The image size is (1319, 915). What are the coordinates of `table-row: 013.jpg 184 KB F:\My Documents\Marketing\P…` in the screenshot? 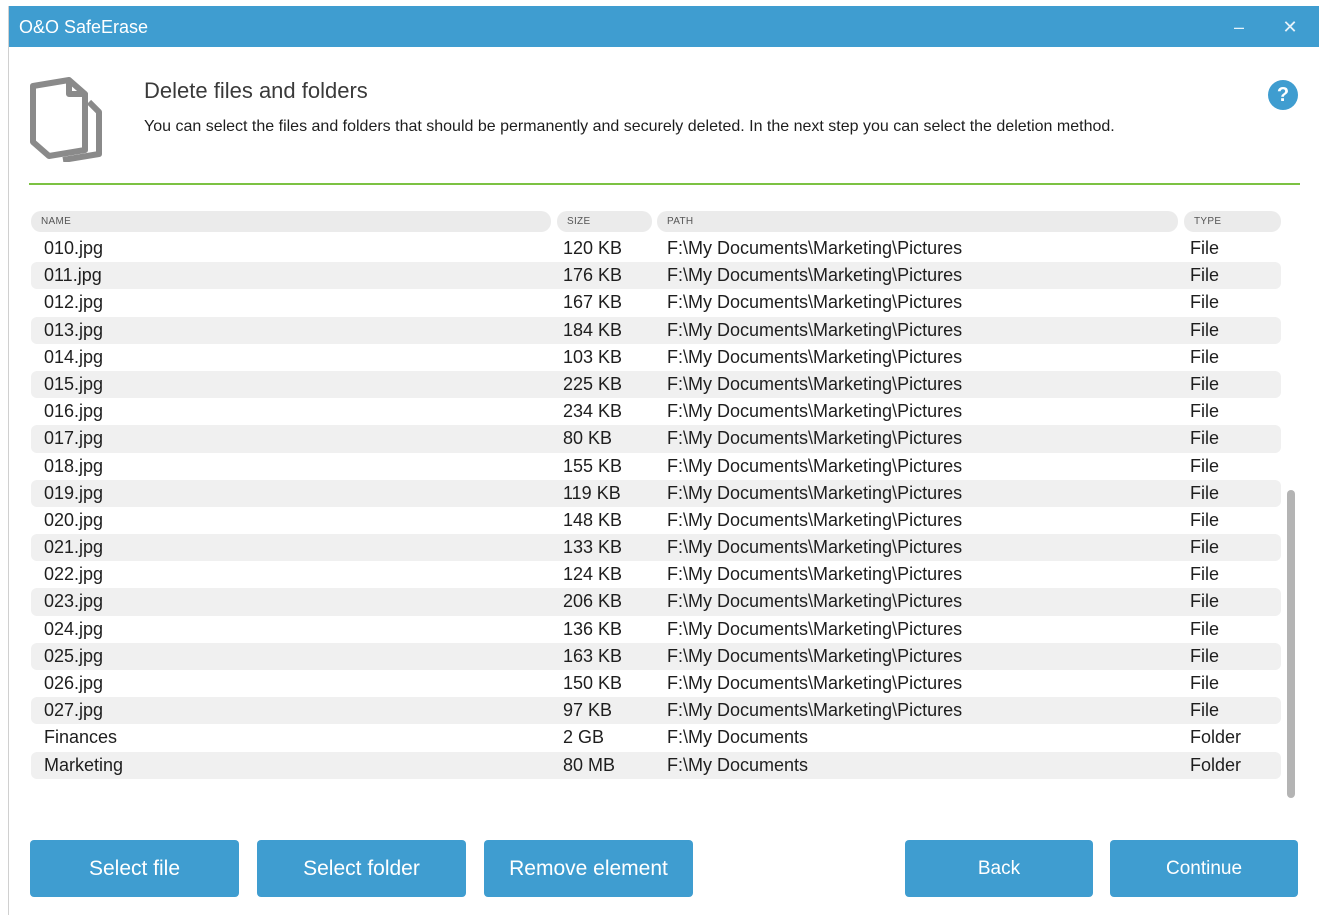 It's located at (656, 330).